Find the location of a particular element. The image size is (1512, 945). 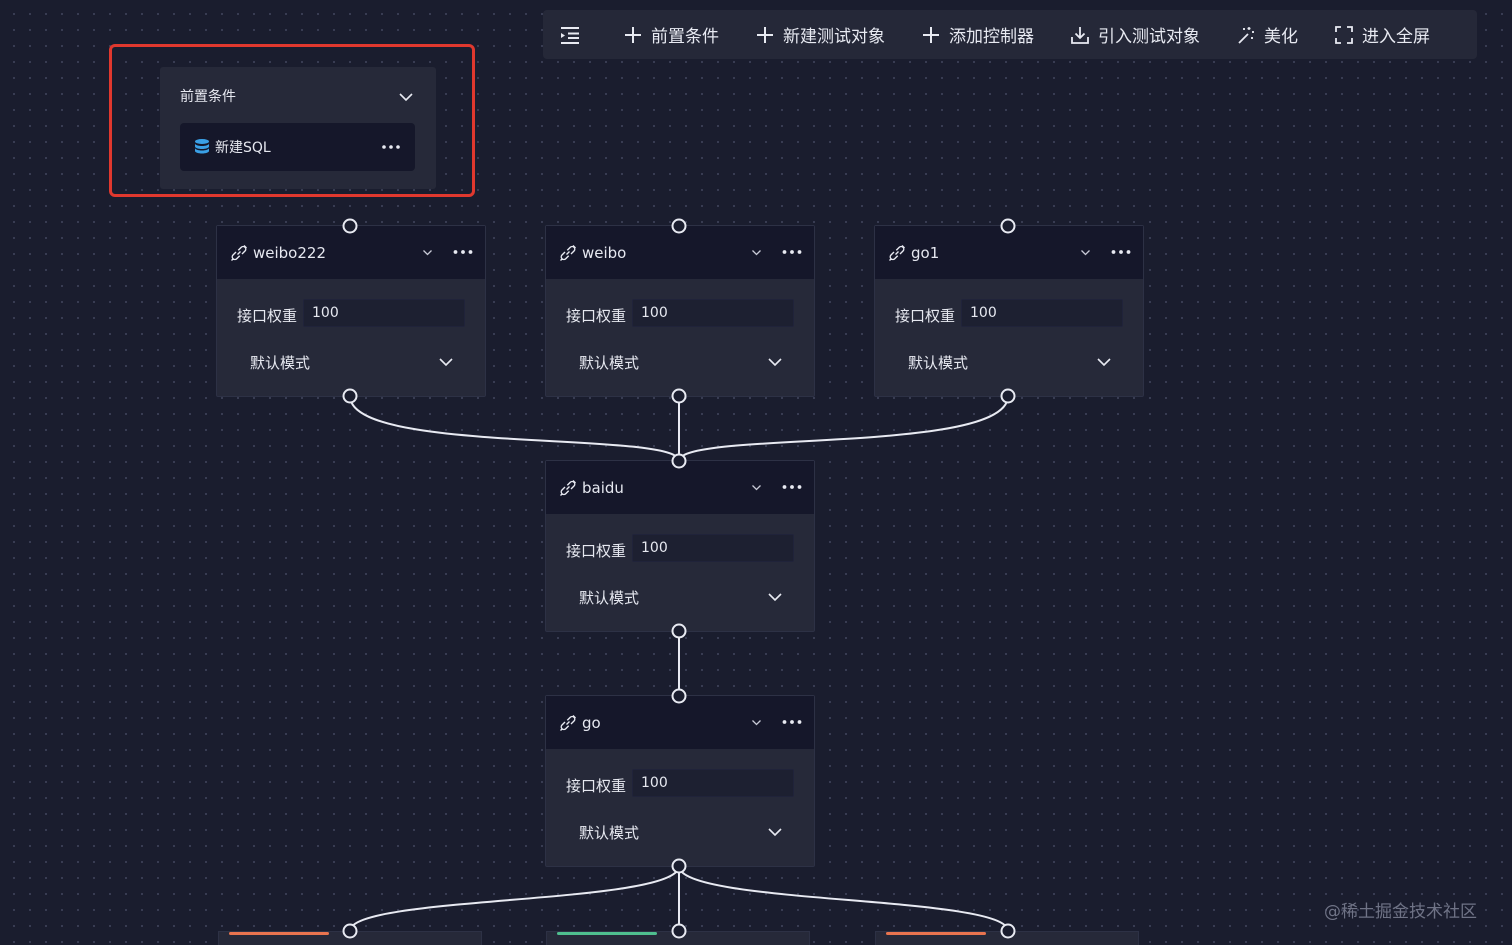

beautify-label: 美化 is located at coordinates (1281, 37).